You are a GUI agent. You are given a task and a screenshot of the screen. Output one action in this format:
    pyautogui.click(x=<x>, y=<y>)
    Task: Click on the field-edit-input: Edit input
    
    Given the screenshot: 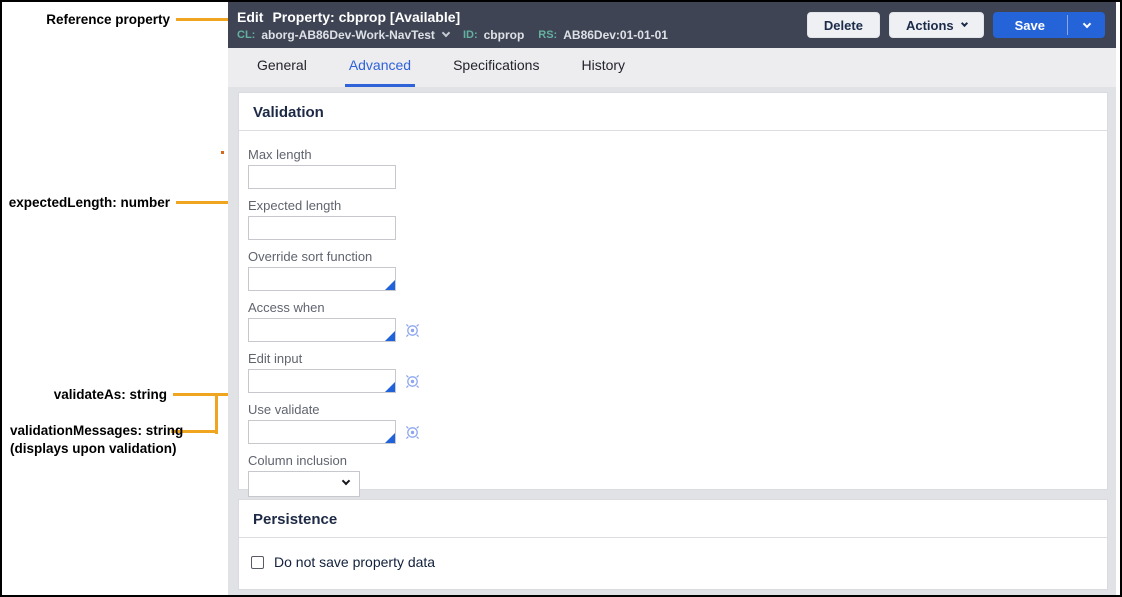 What is the action you would take?
    pyautogui.click(x=677, y=372)
    